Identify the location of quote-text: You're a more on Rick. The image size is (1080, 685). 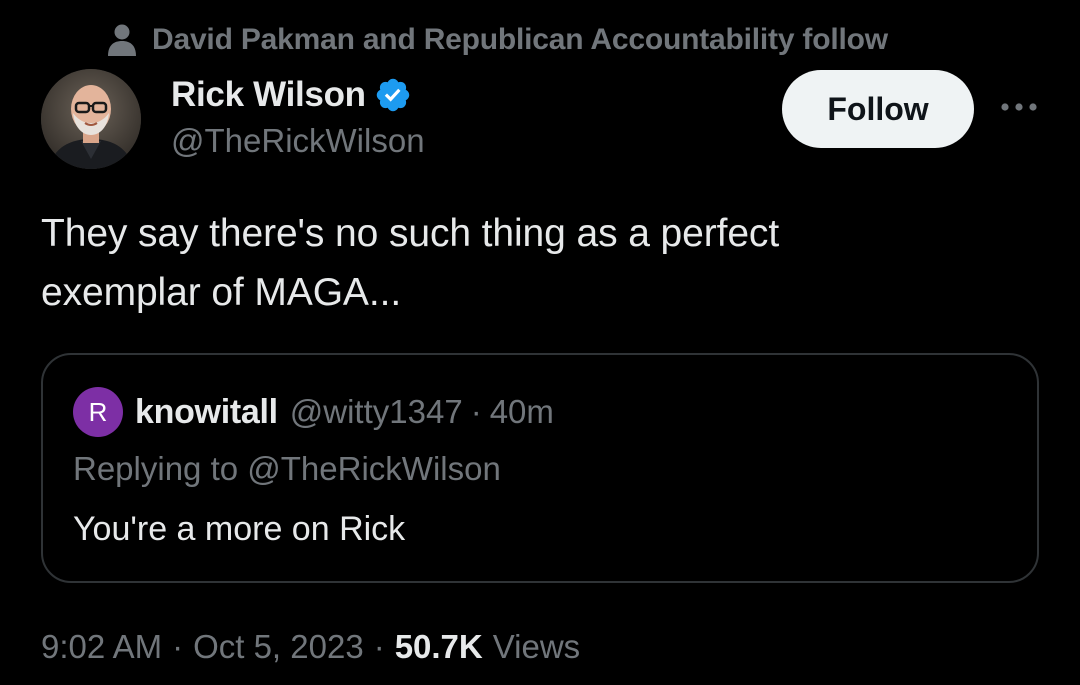
(239, 529).